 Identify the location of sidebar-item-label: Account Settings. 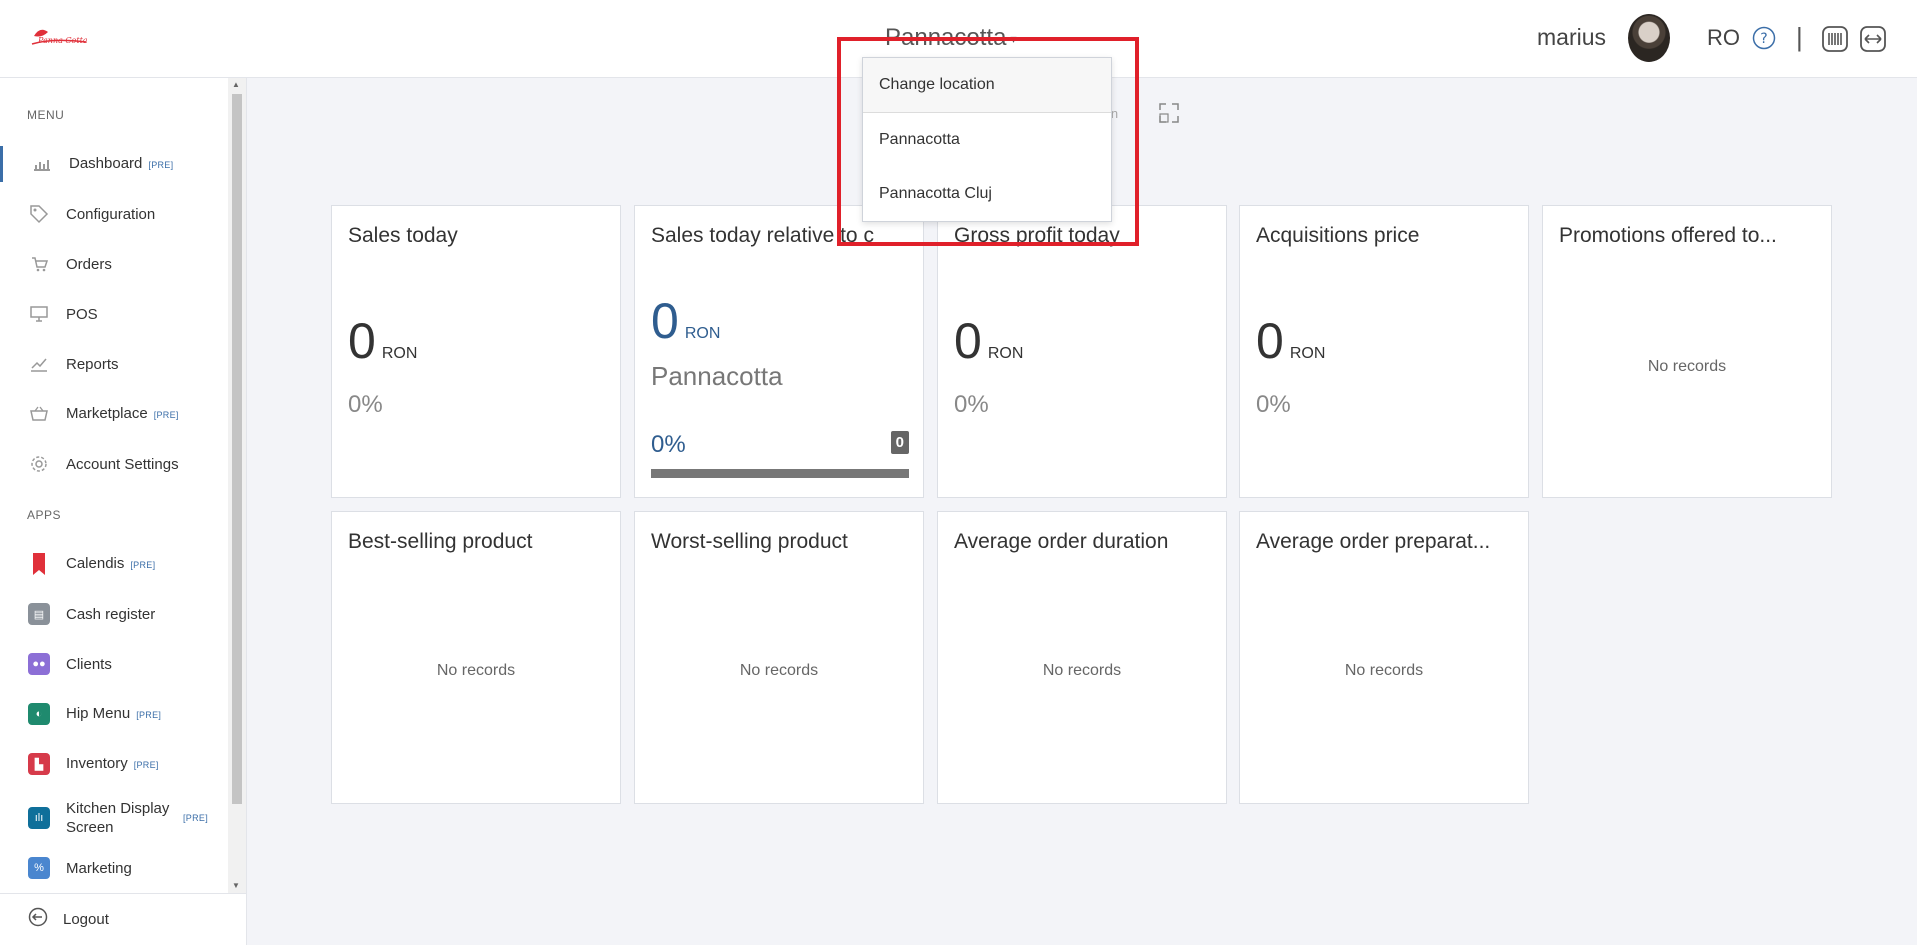
(122, 464).